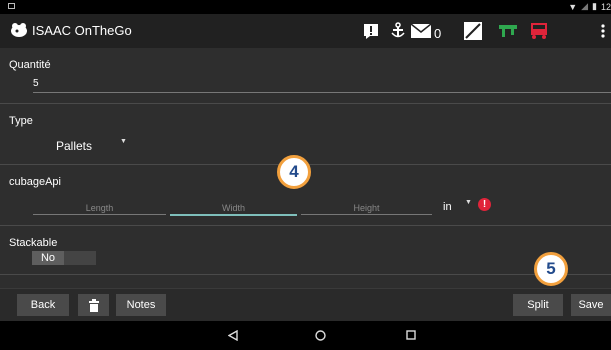  What do you see at coordinates (35, 182) in the screenshot?
I see `cubage-label: cubageApi` at bounding box center [35, 182].